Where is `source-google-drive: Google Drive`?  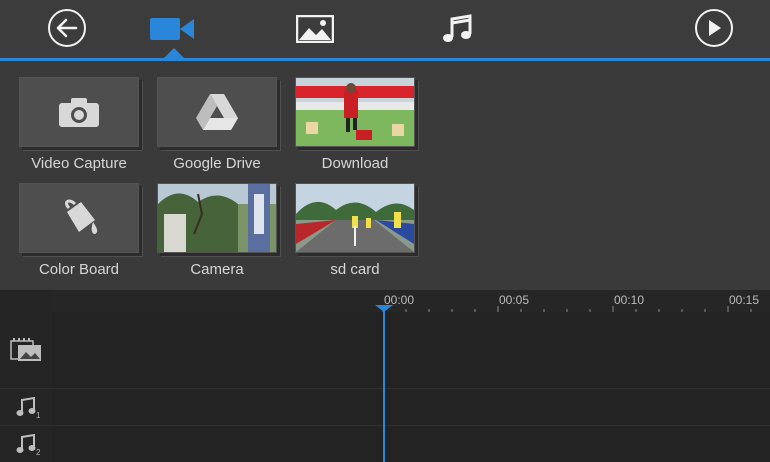
source-google-drive: Google Drive is located at coordinates (217, 124).